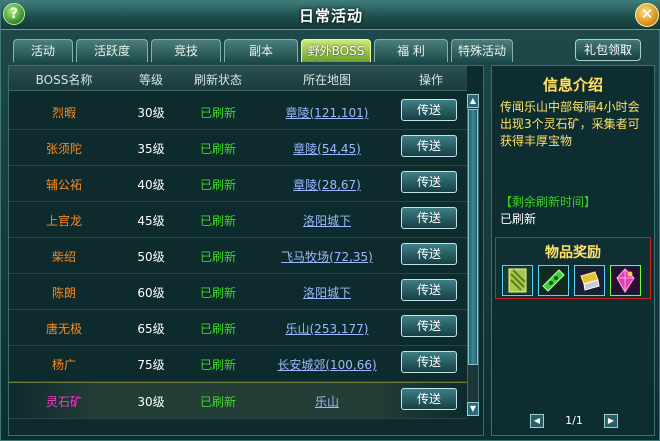  Describe the element at coordinates (186, 50) in the screenshot. I see `tab-arena: 竞技` at that location.